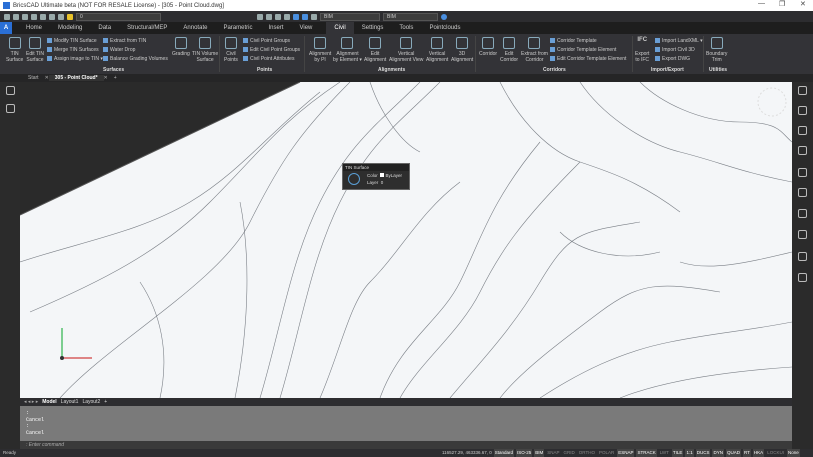 The width and height of the screenshot is (813, 457). I want to click on edit-tin-surface-button: Edit TIN Surface, so click(35, 50).